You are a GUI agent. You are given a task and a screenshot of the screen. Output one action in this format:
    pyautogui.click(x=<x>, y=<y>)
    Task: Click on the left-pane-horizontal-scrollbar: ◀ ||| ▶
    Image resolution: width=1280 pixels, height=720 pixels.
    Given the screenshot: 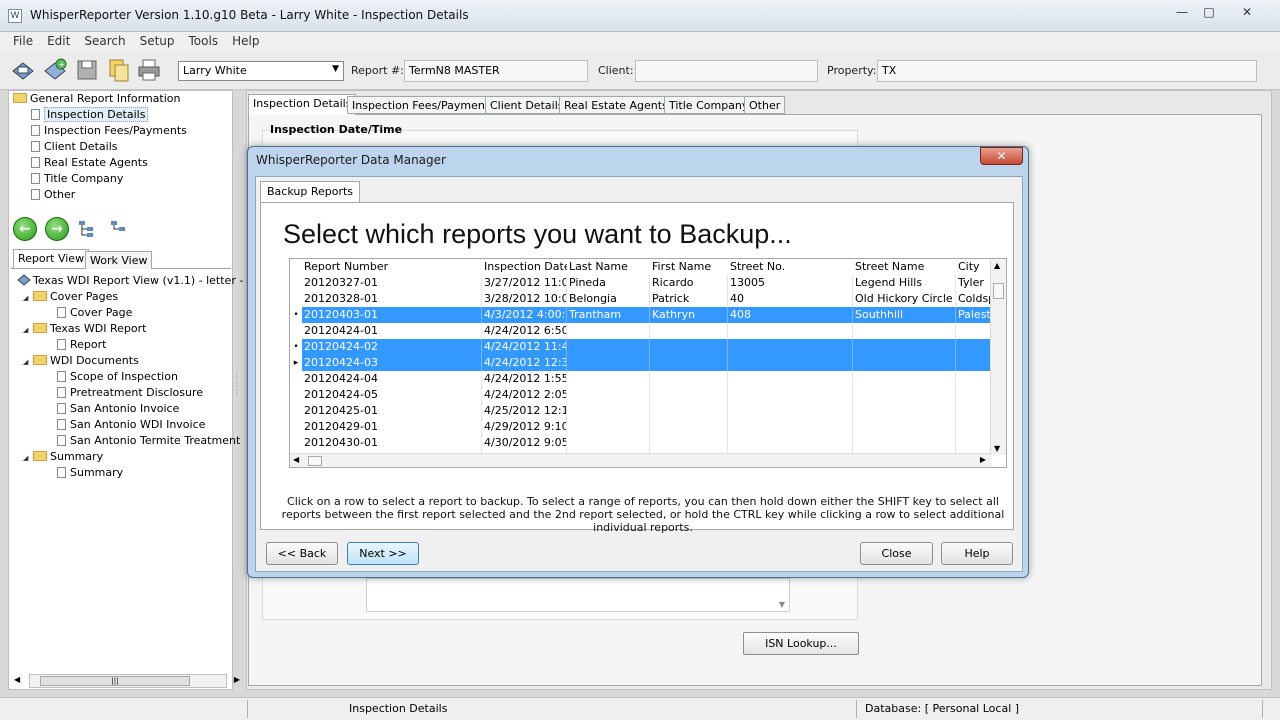 What is the action you would take?
    pyautogui.click(x=127, y=681)
    